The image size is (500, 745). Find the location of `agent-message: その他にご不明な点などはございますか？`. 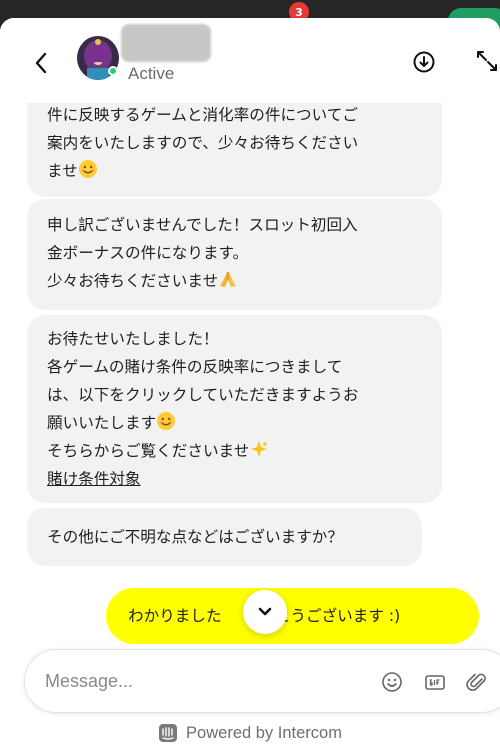

agent-message: その他にご不明な点などはございますか？ is located at coordinates (224, 537).